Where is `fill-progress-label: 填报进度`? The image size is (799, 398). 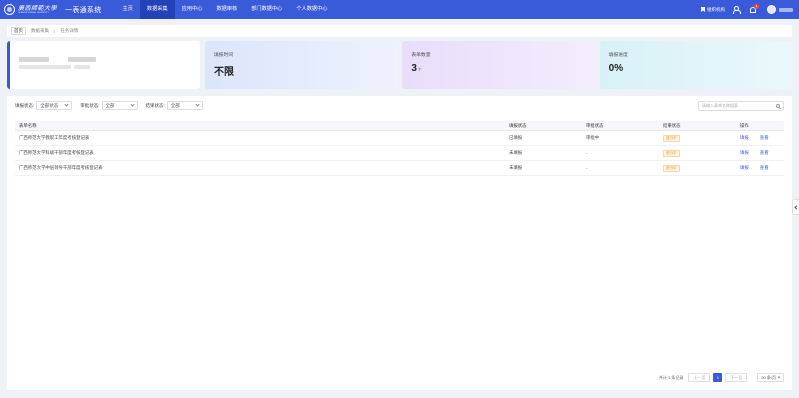 fill-progress-label: 填报进度 is located at coordinates (618, 55).